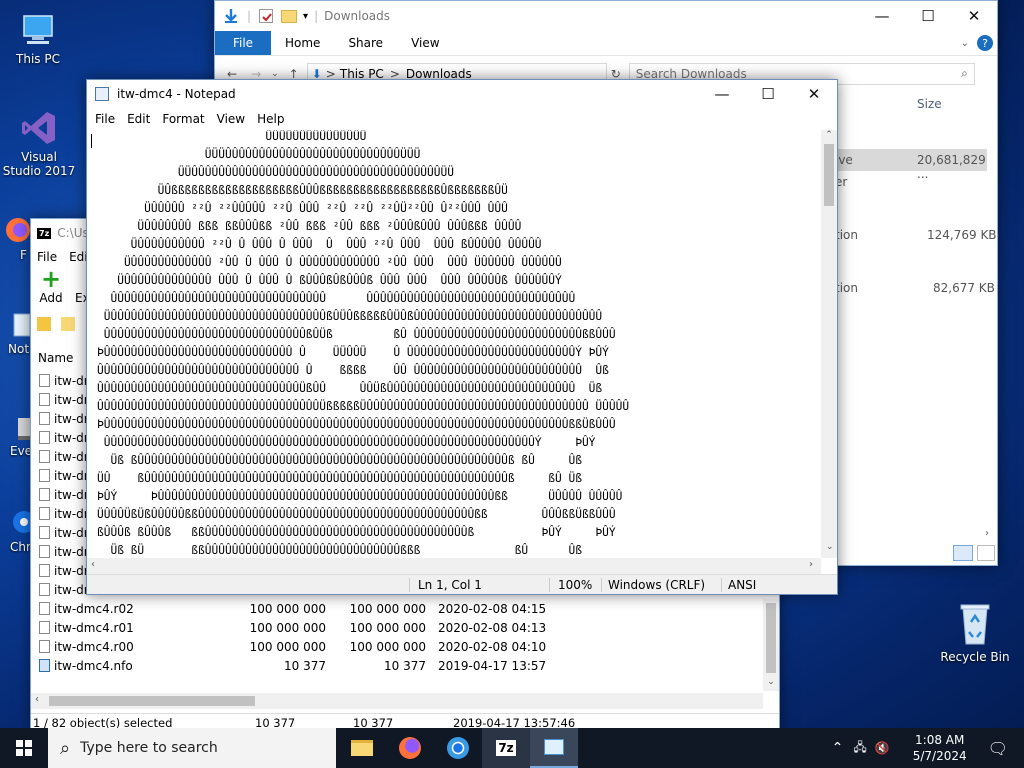 This screenshot has width=1024, height=768. I want to click on properties-checkbox-icon, so click(266, 16).